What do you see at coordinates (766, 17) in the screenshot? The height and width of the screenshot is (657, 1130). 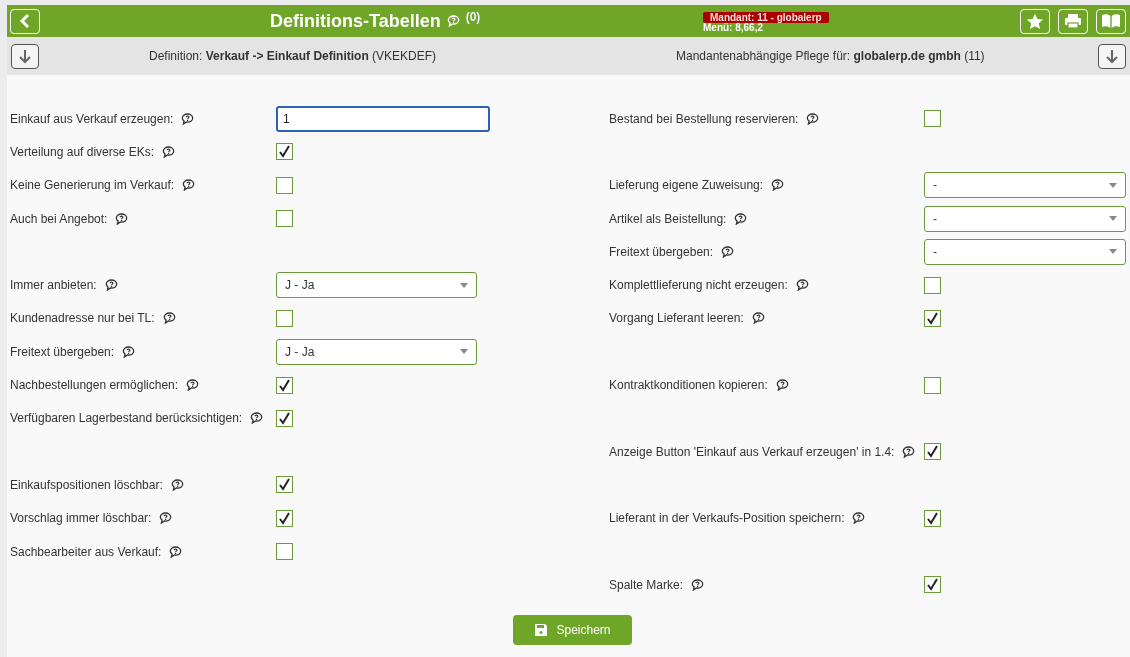 I see `mandant-badge: Mandant: 11 - globalerp` at bounding box center [766, 17].